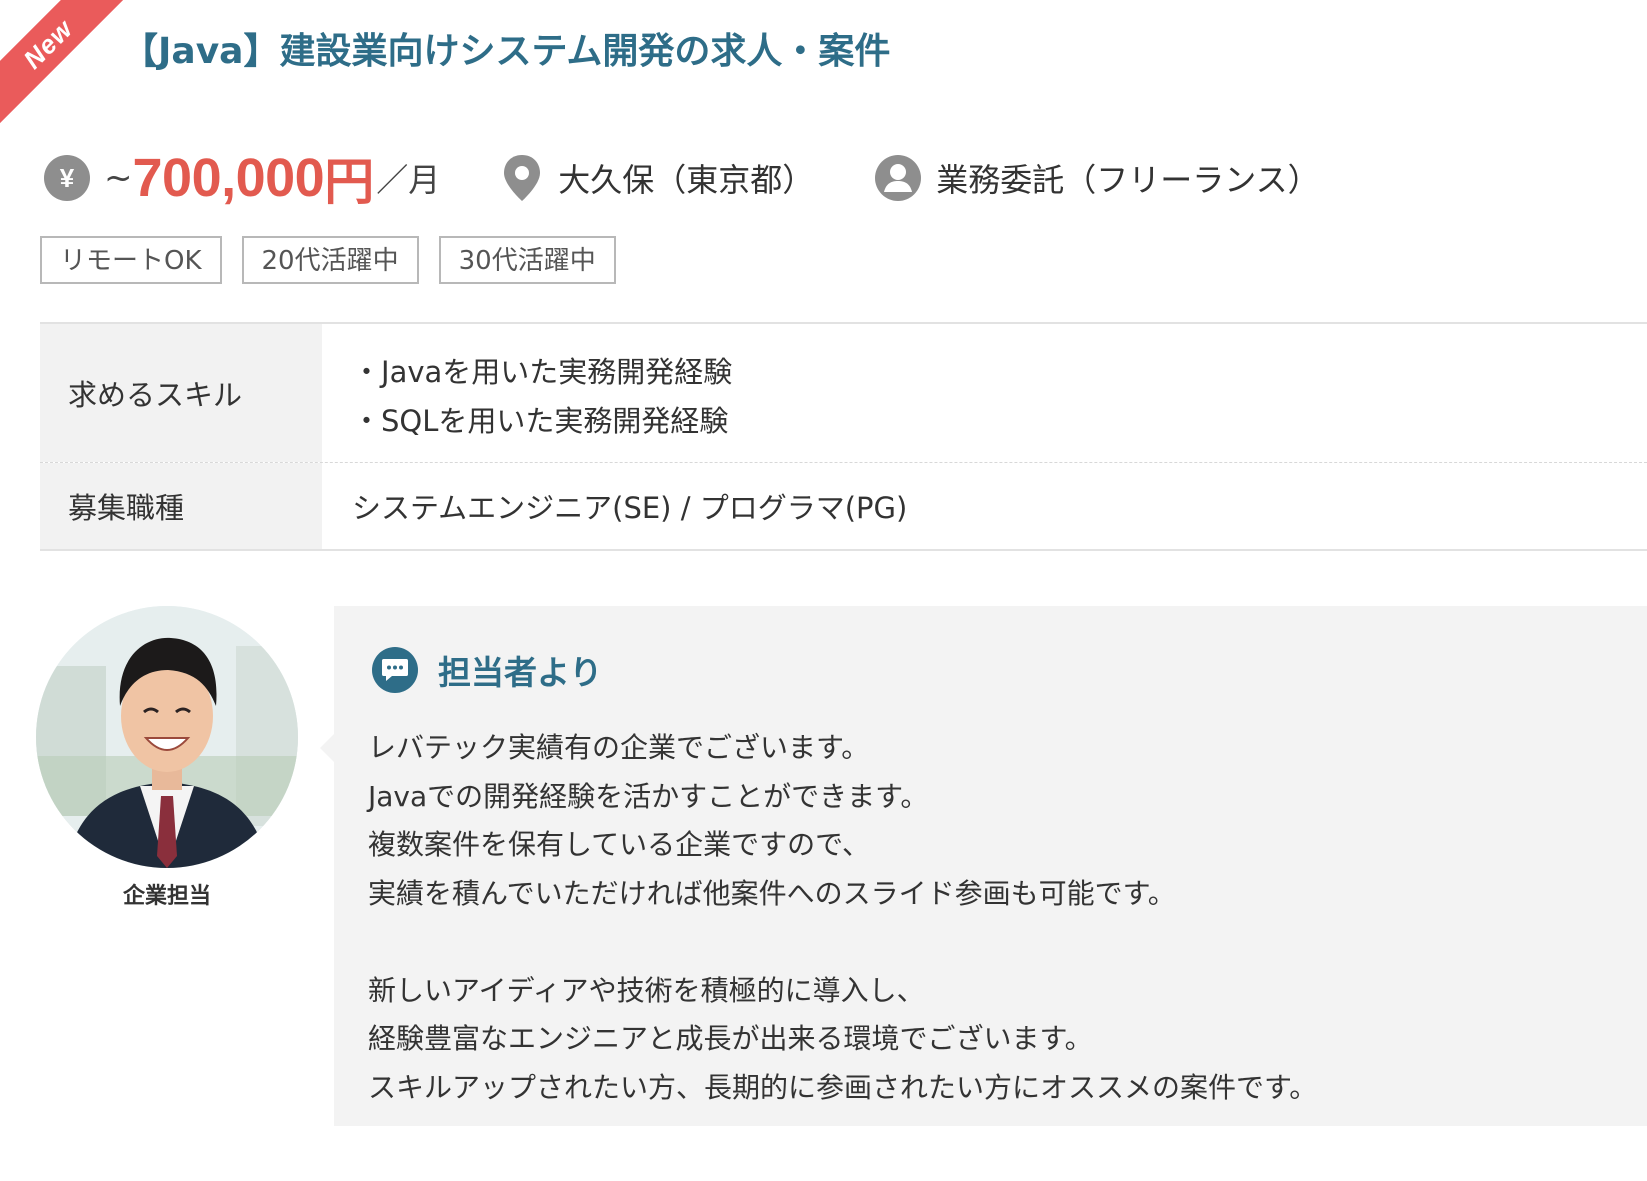 Image resolution: width=1647 pixels, height=1181 pixels. I want to click on skill-item: Javaを用いた実務開発経験, so click(999, 372).